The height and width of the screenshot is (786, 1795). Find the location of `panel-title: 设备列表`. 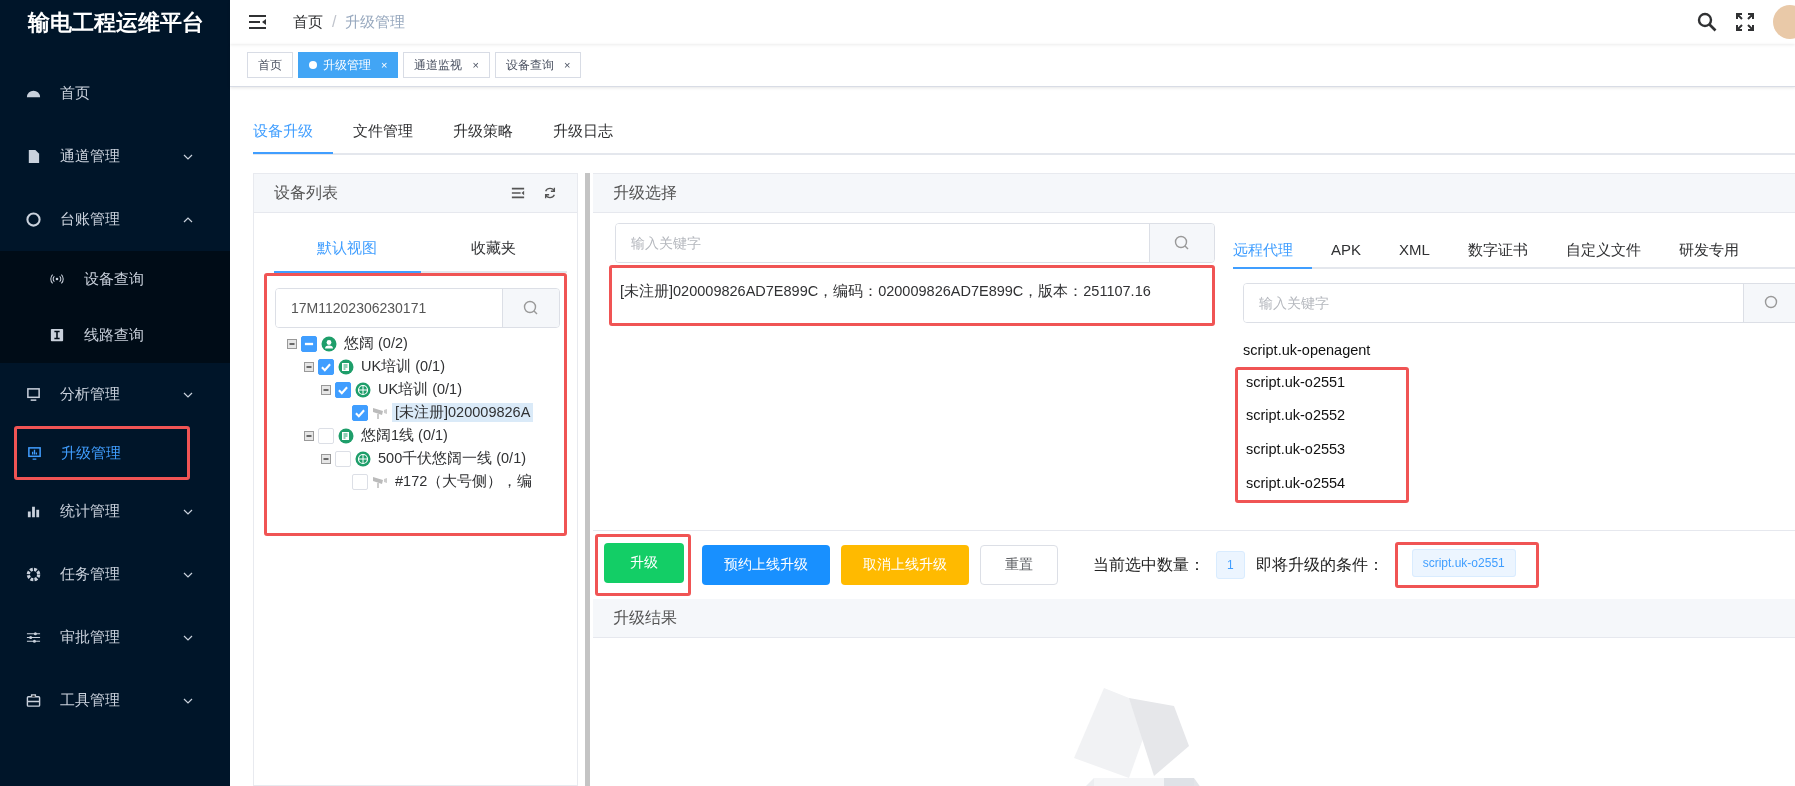

panel-title: 设备列表 is located at coordinates (306, 192).